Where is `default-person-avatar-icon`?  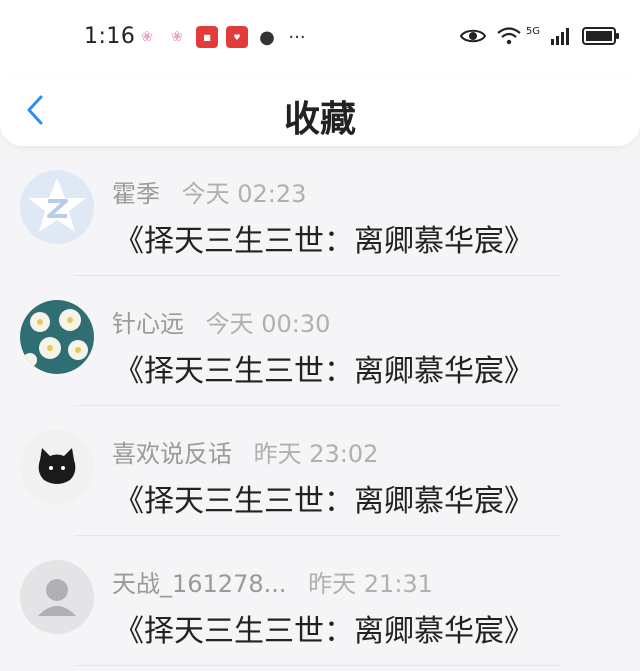
default-person-avatar-icon is located at coordinates (57, 597).